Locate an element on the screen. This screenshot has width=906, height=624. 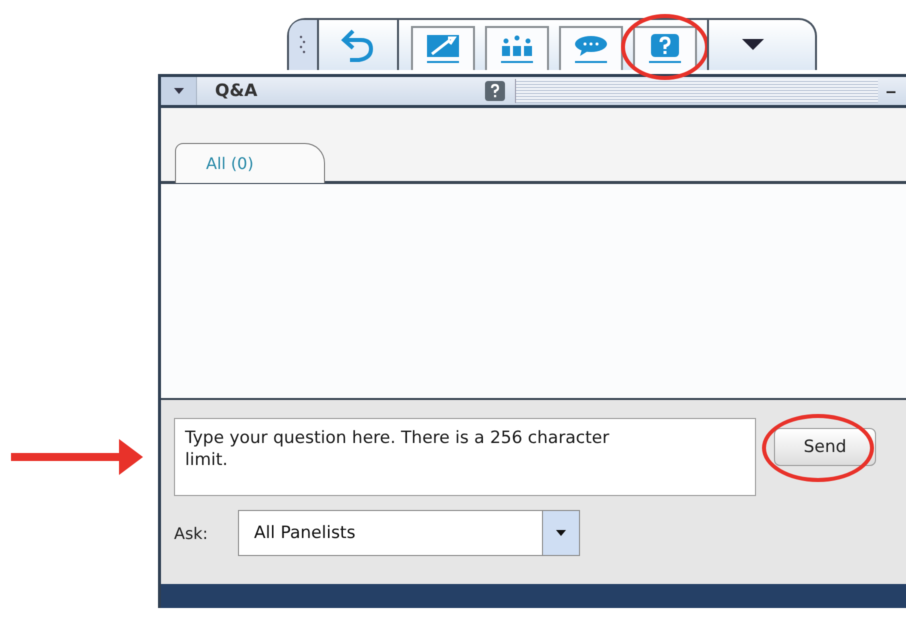
wrench-button is located at coordinates (443, 48).